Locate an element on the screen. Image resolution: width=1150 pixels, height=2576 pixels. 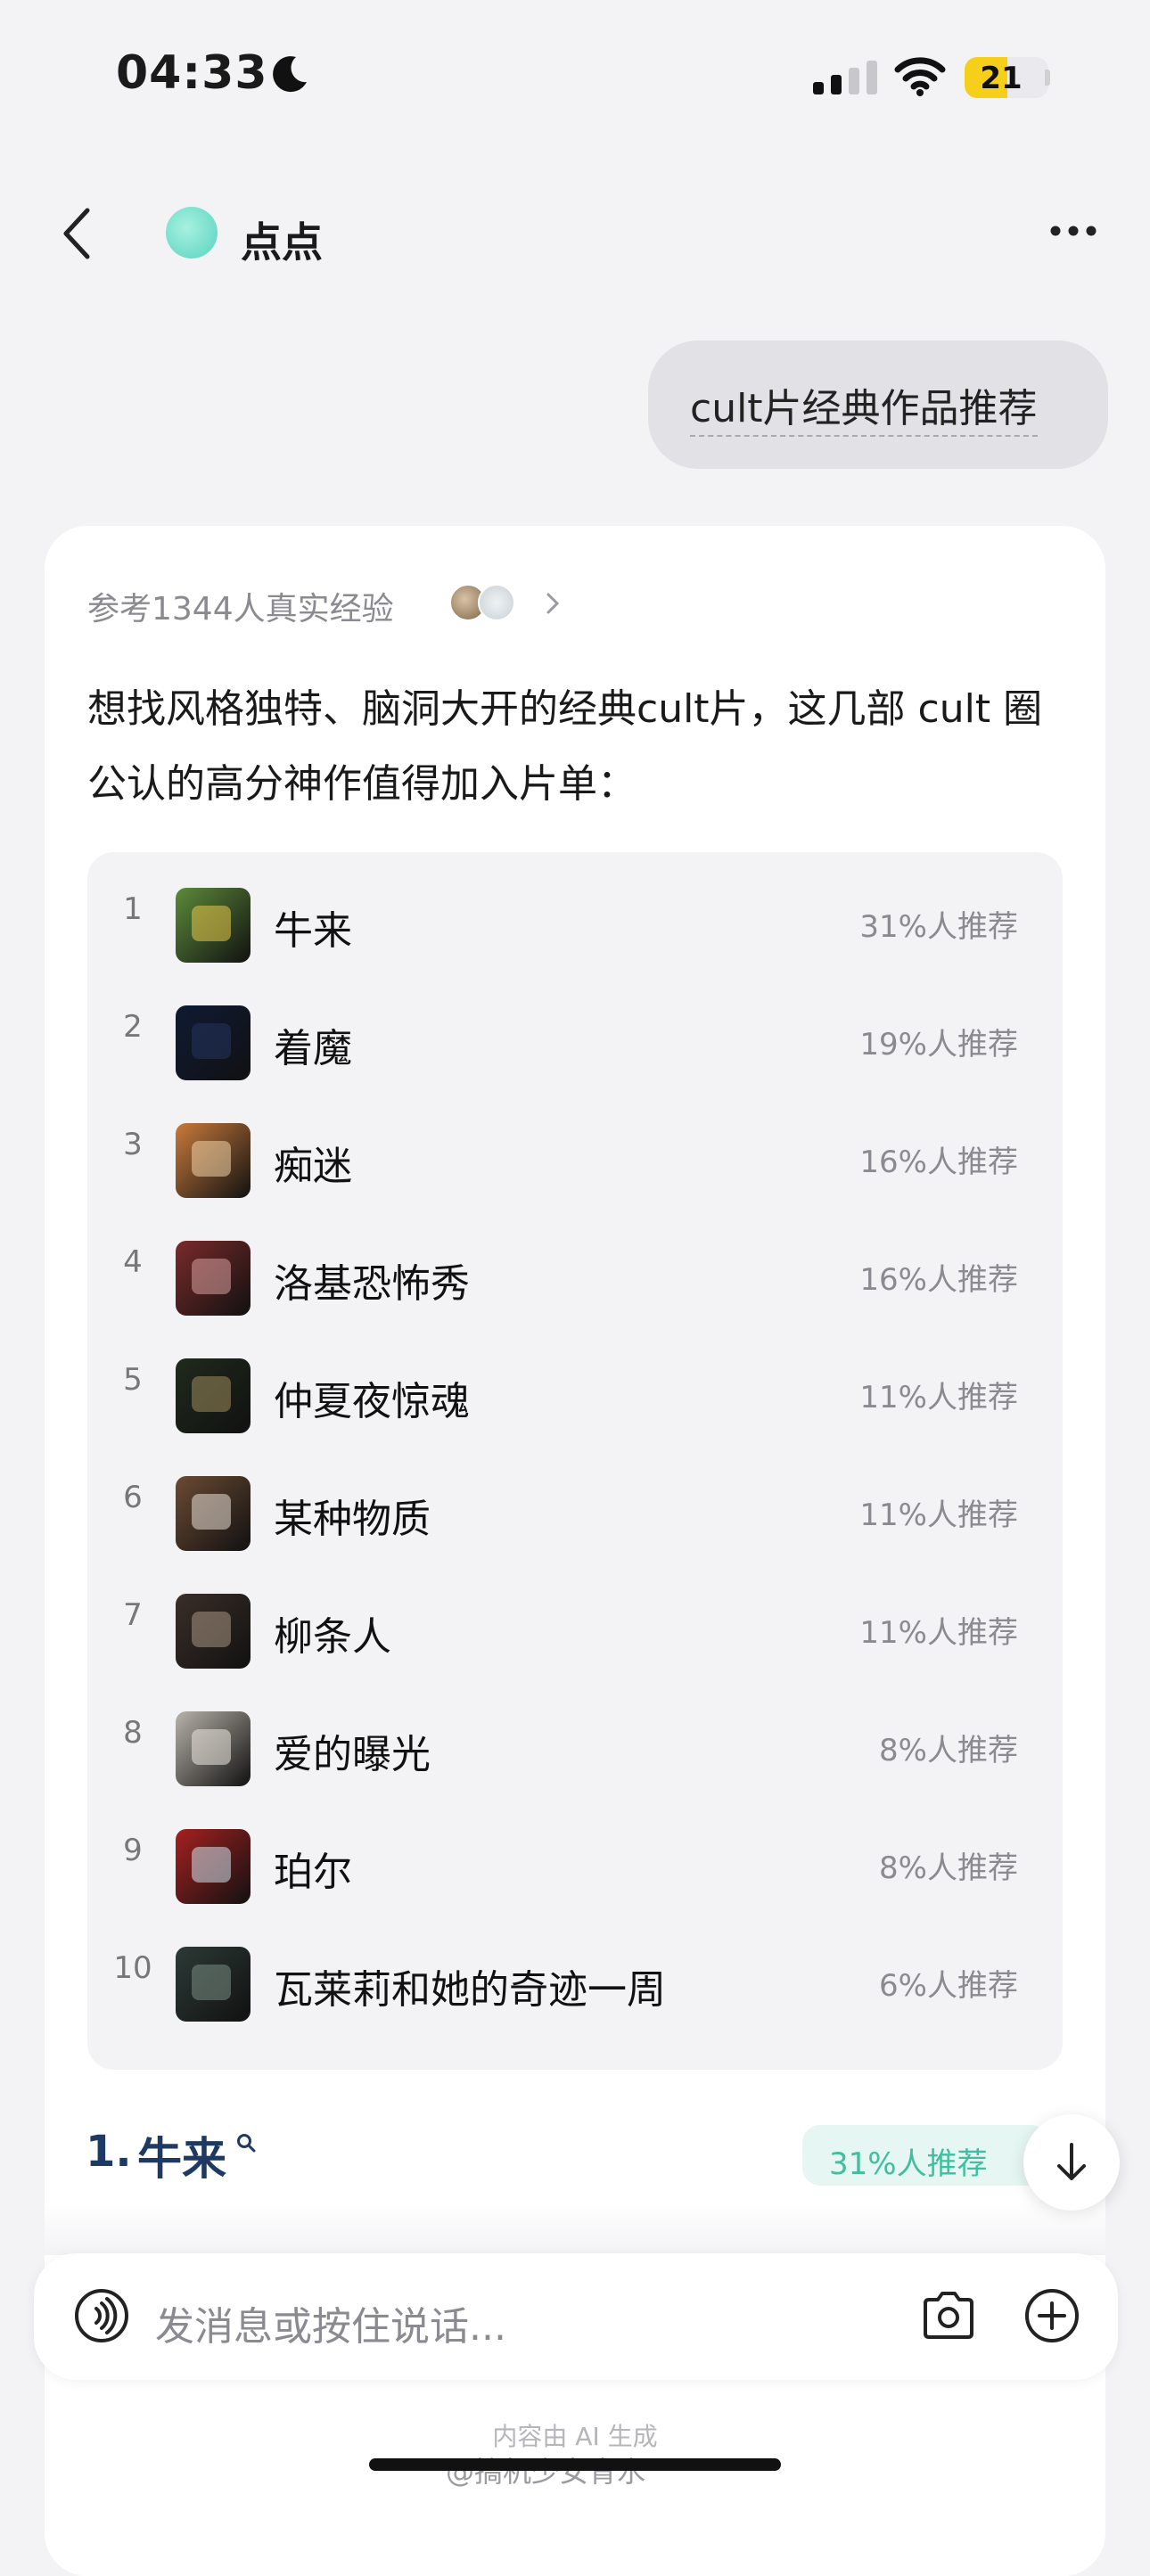
recommend-percent: 6%人推荐 is located at coordinates (948, 1986).